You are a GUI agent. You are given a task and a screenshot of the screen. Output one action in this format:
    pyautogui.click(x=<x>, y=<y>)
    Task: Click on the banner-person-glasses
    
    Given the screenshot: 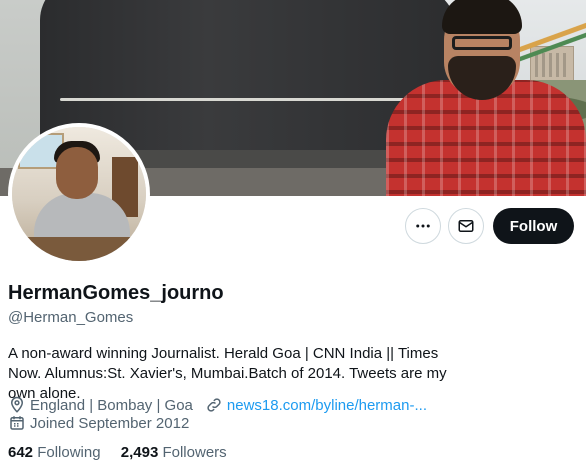 What is the action you would take?
    pyautogui.click(x=482, y=43)
    